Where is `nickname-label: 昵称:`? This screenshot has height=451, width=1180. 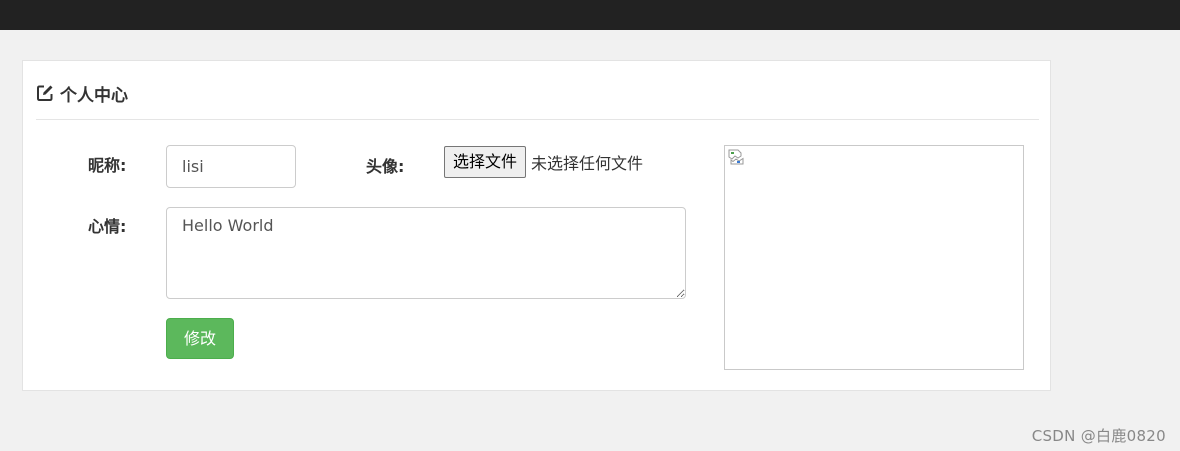 nickname-label: 昵称: is located at coordinates (107, 165).